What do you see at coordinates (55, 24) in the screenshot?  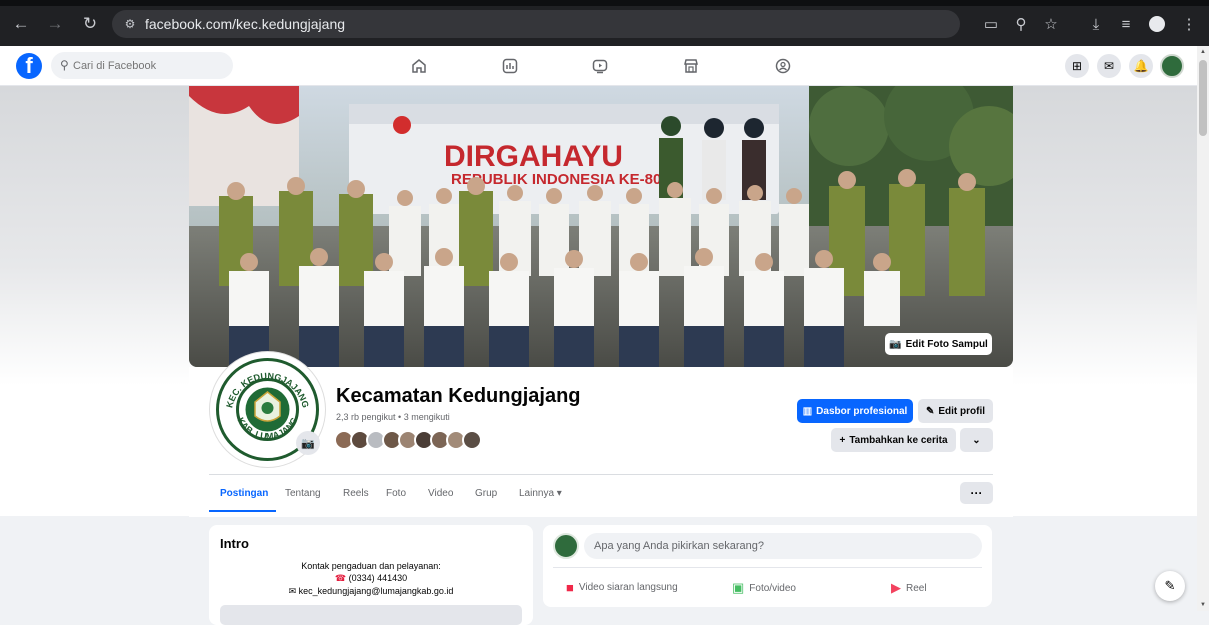 I see `forward-button: →` at bounding box center [55, 24].